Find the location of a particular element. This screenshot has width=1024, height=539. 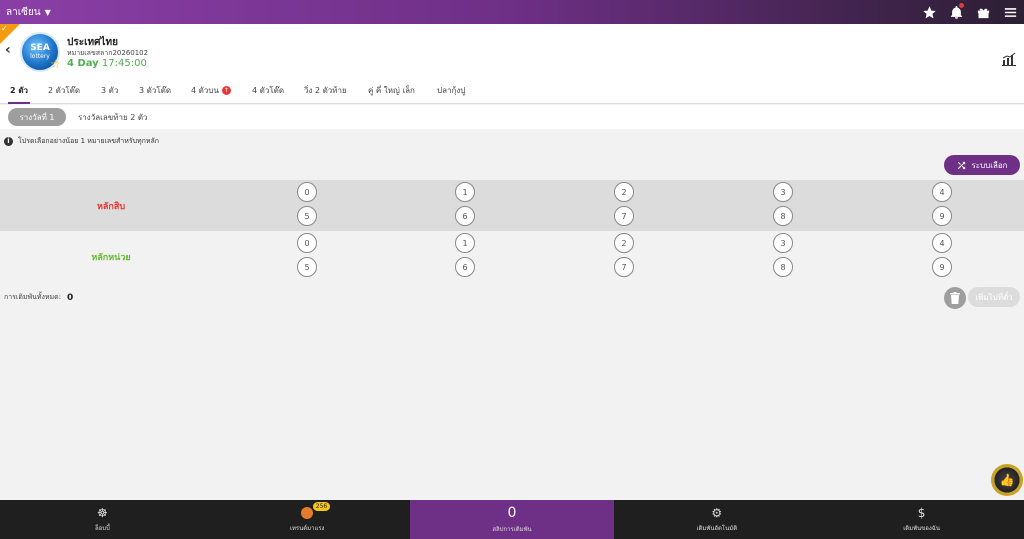

top-bar: ลาเซียน ▼ is located at coordinates (512, 12).